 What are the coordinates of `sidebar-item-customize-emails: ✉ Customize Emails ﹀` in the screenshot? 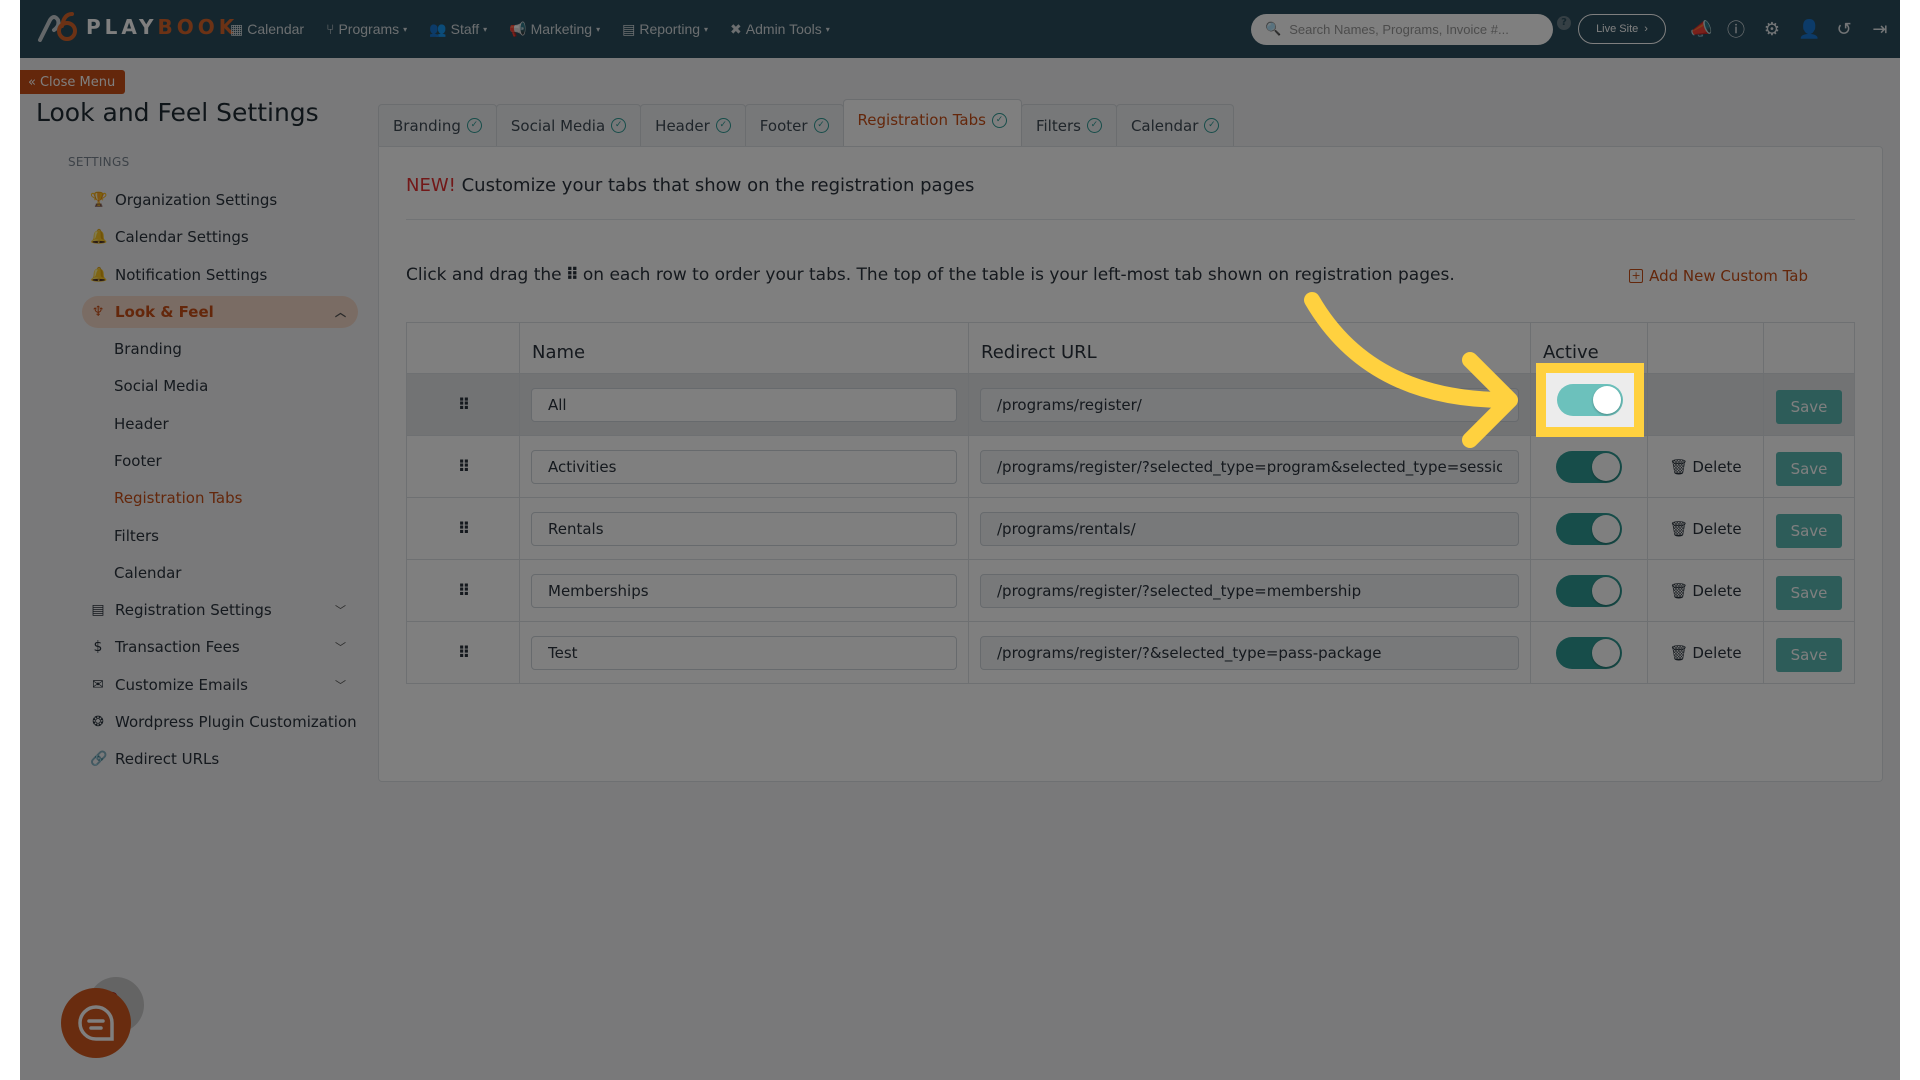 It's located at (220, 685).